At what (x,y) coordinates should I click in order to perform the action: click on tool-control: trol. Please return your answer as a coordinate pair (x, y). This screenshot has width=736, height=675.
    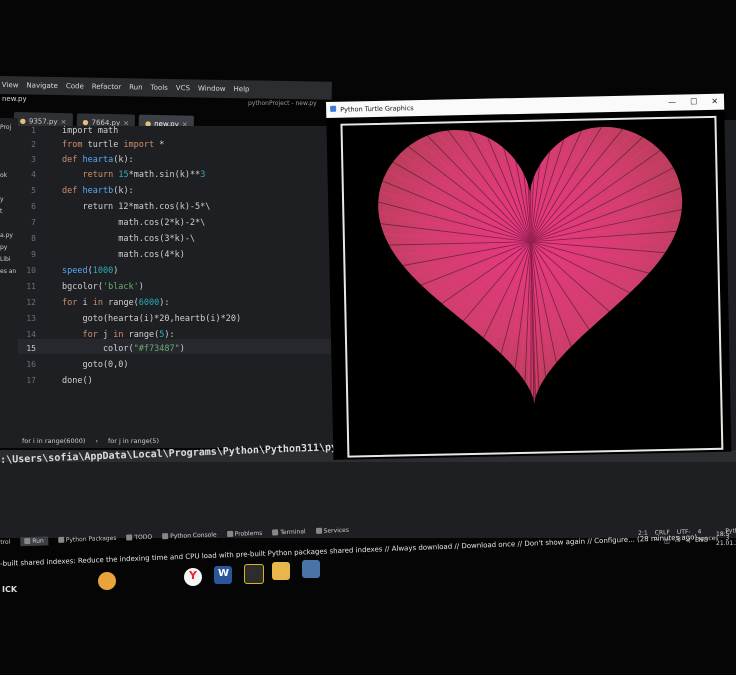
    Looking at the image, I should click on (5, 541).